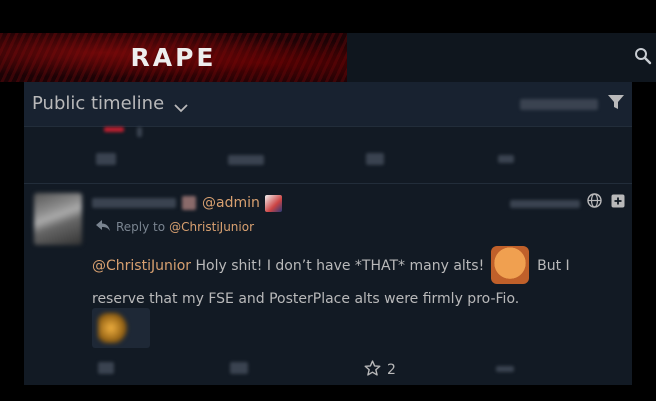 Image resolution: width=656 pixels, height=401 pixels. I want to click on search-icon, so click(643, 56).